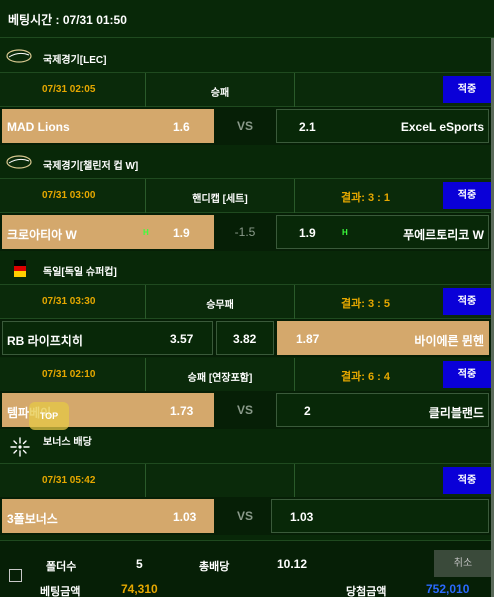 This screenshot has width=494, height=597. I want to click on match-result: 결과: 3 : 1, so click(365, 198).